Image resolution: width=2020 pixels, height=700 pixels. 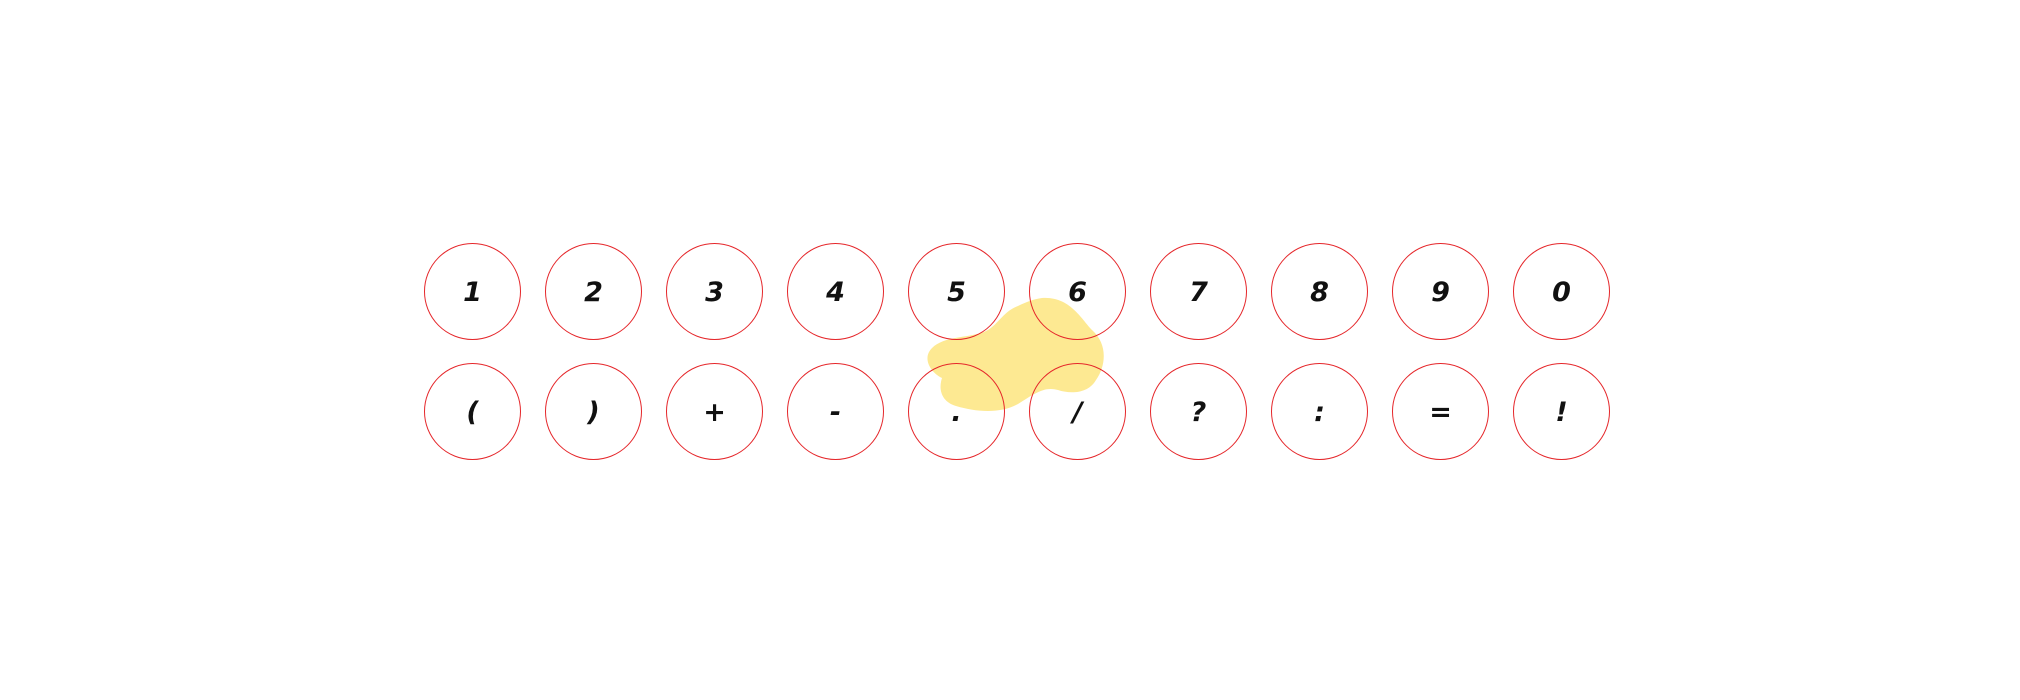 I want to click on key-7: 7, so click(x=1198, y=291).